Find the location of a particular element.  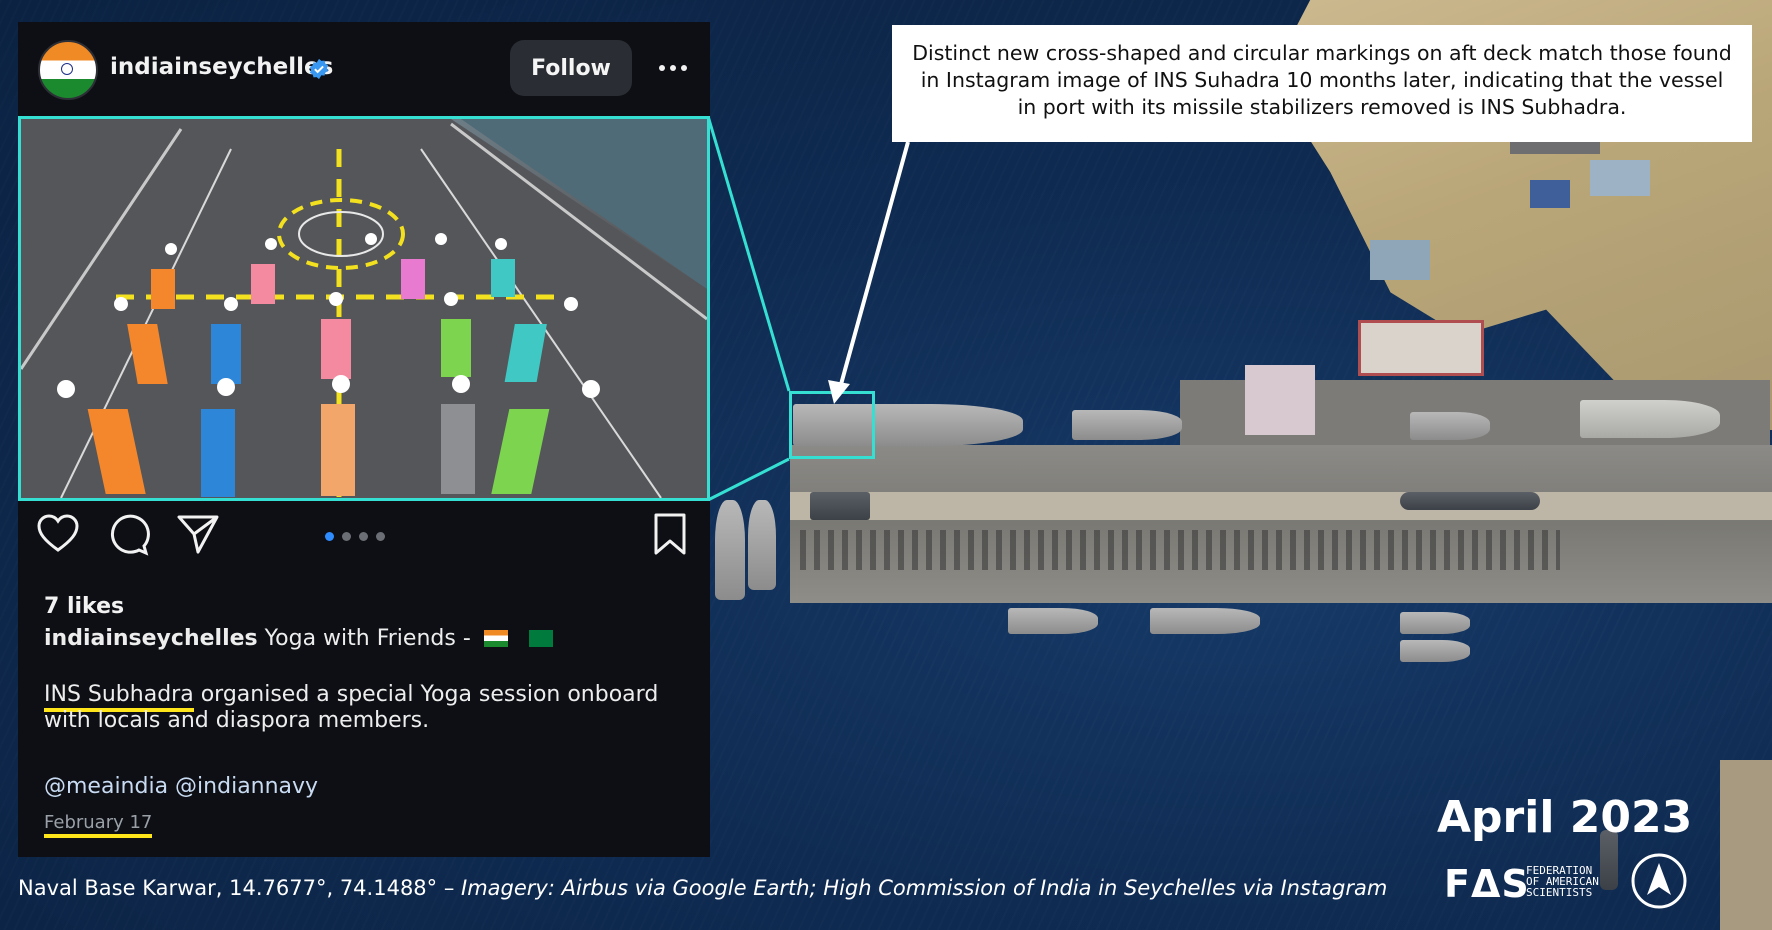

fas-logo-text: FEDERATION OF AMERICAN SCIENTISTS is located at coordinates (1562, 881).